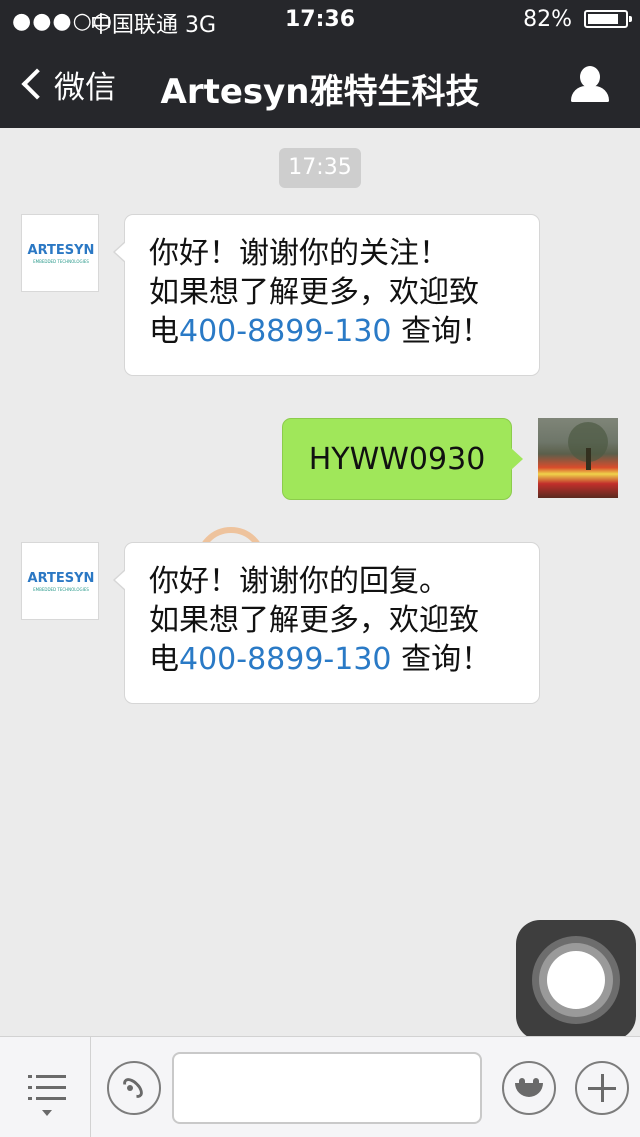 The height and width of the screenshot is (1137, 640). Describe the element at coordinates (299, 253) in the screenshot. I see `message-line: 你好！谢谢你的关注！` at that location.